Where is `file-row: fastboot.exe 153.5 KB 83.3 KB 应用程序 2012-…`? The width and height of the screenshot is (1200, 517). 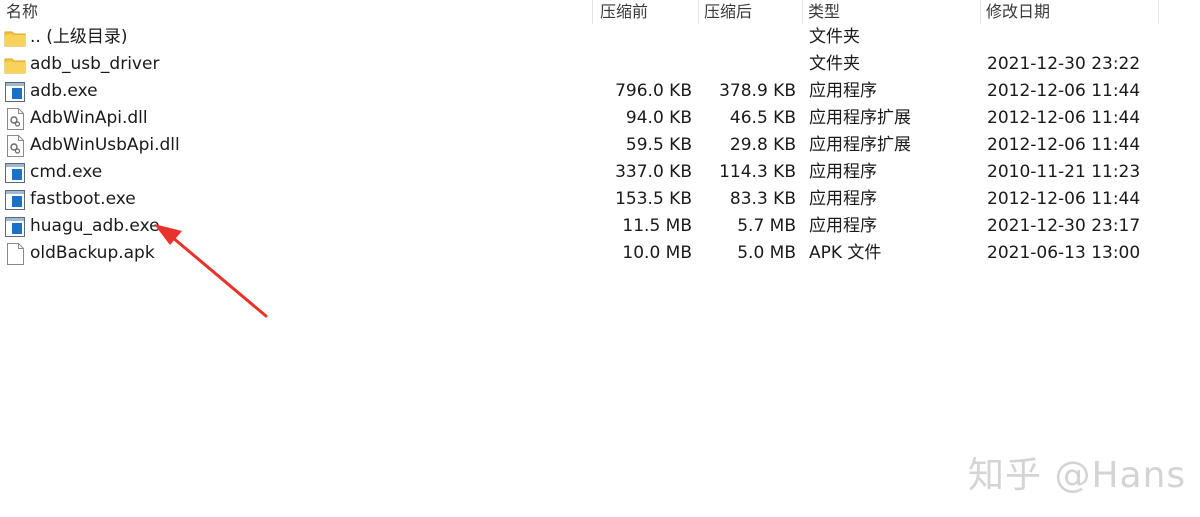 file-row: fastboot.exe 153.5 KB 83.3 KB 应用程序 2012-… is located at coordinates (600, 199).